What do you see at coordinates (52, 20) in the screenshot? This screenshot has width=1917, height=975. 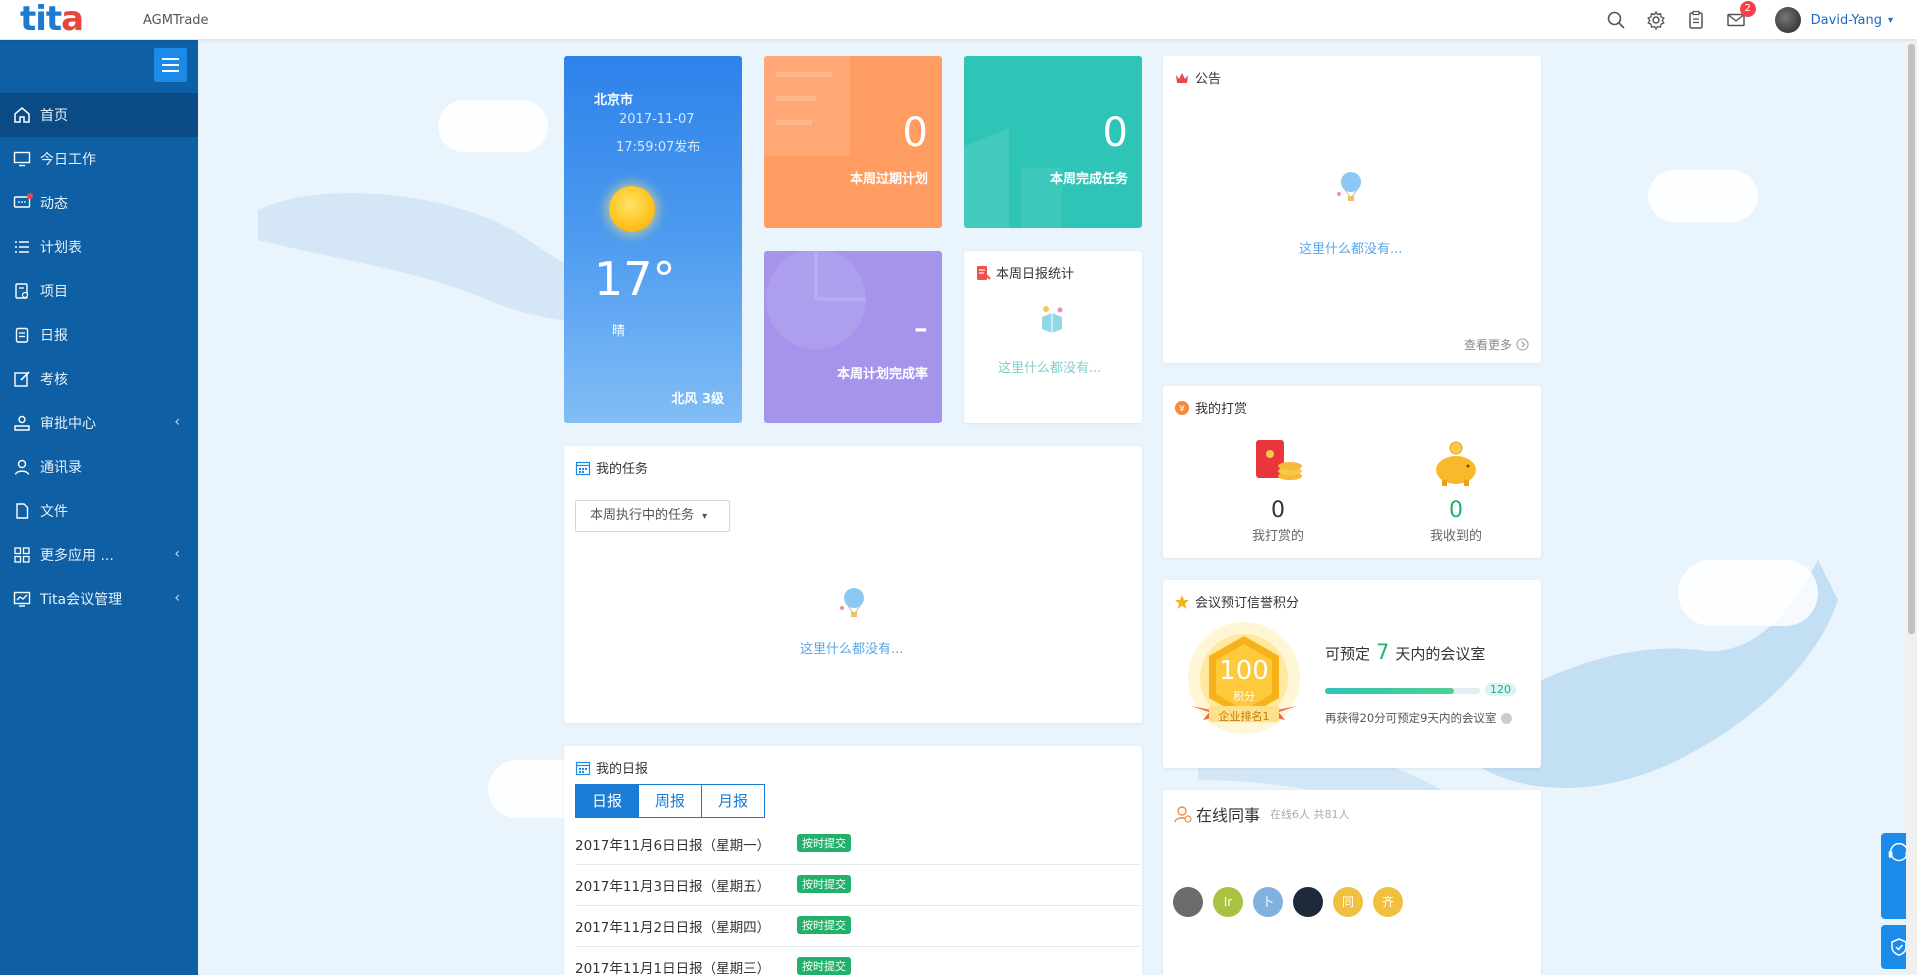 I see `tita-logo: tita` at bounding box center [52, 20].